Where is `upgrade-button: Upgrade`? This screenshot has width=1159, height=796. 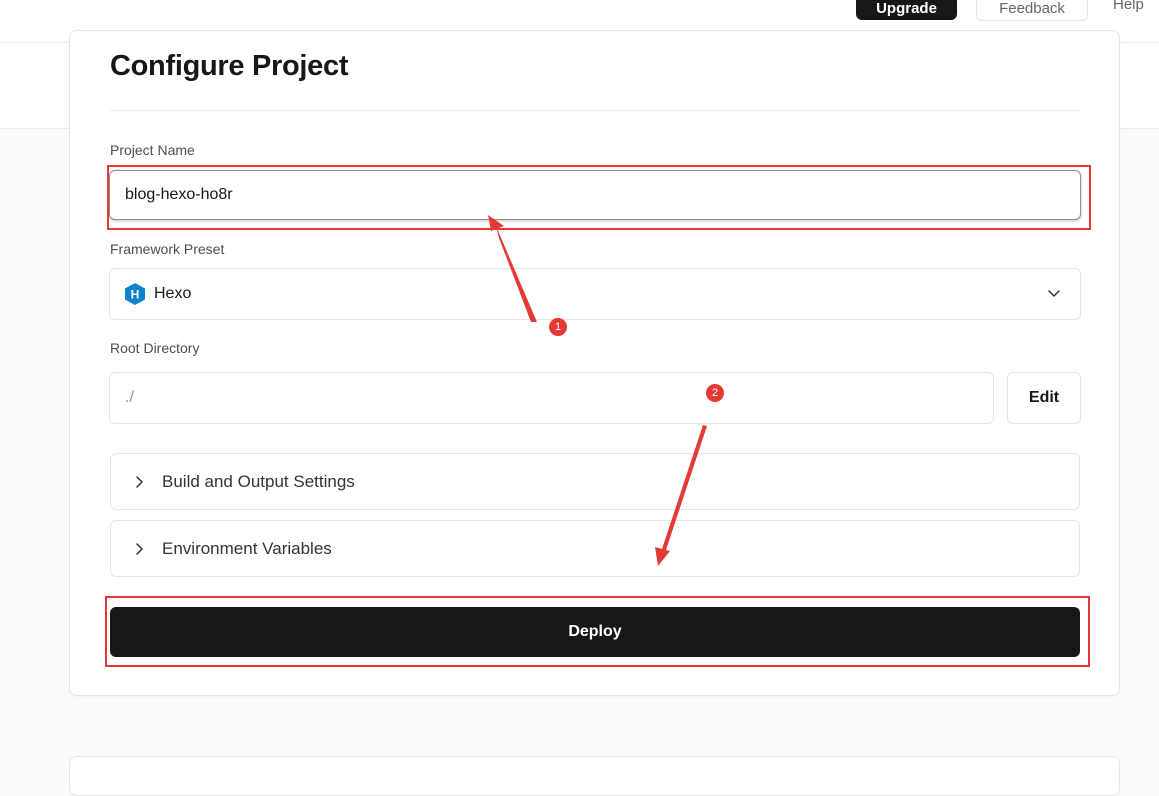
upgrade-button: Upgrade is located at coordinates (906, 10).